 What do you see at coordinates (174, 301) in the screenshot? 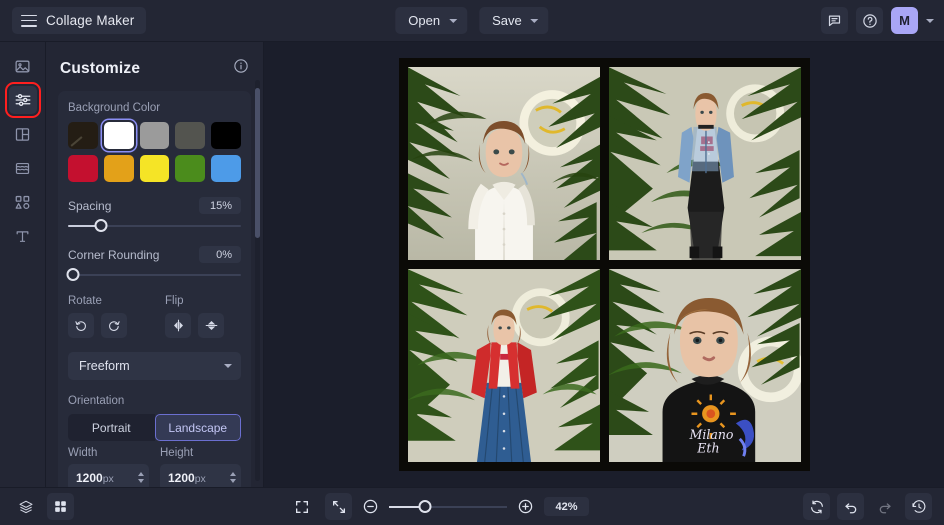
I see `flip-label: Flip` at bounding box center [174, 301].